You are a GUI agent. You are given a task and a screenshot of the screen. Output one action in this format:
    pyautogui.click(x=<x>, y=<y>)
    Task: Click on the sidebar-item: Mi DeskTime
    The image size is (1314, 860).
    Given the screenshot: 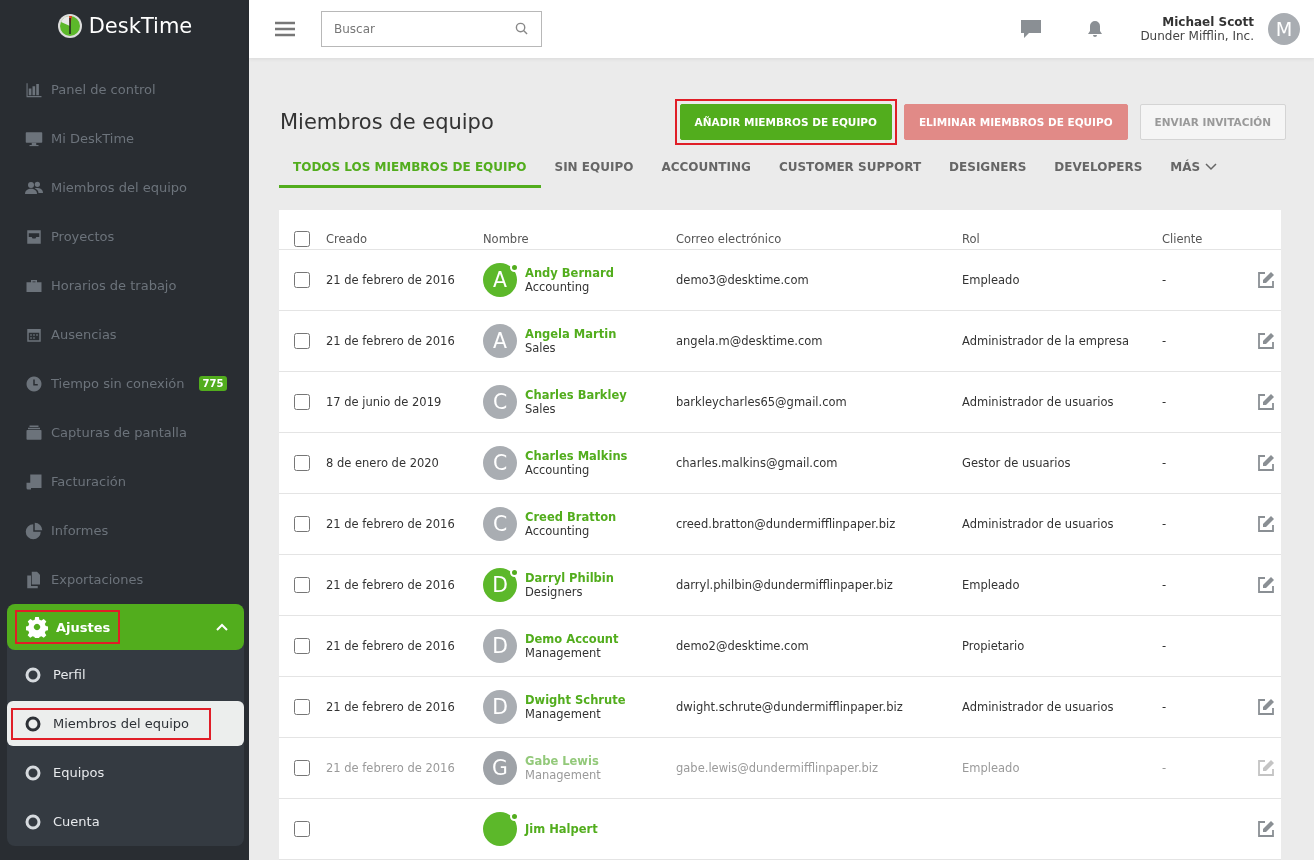 What is the action you would take?
    pyautogui.click(x=124, y=138)
    